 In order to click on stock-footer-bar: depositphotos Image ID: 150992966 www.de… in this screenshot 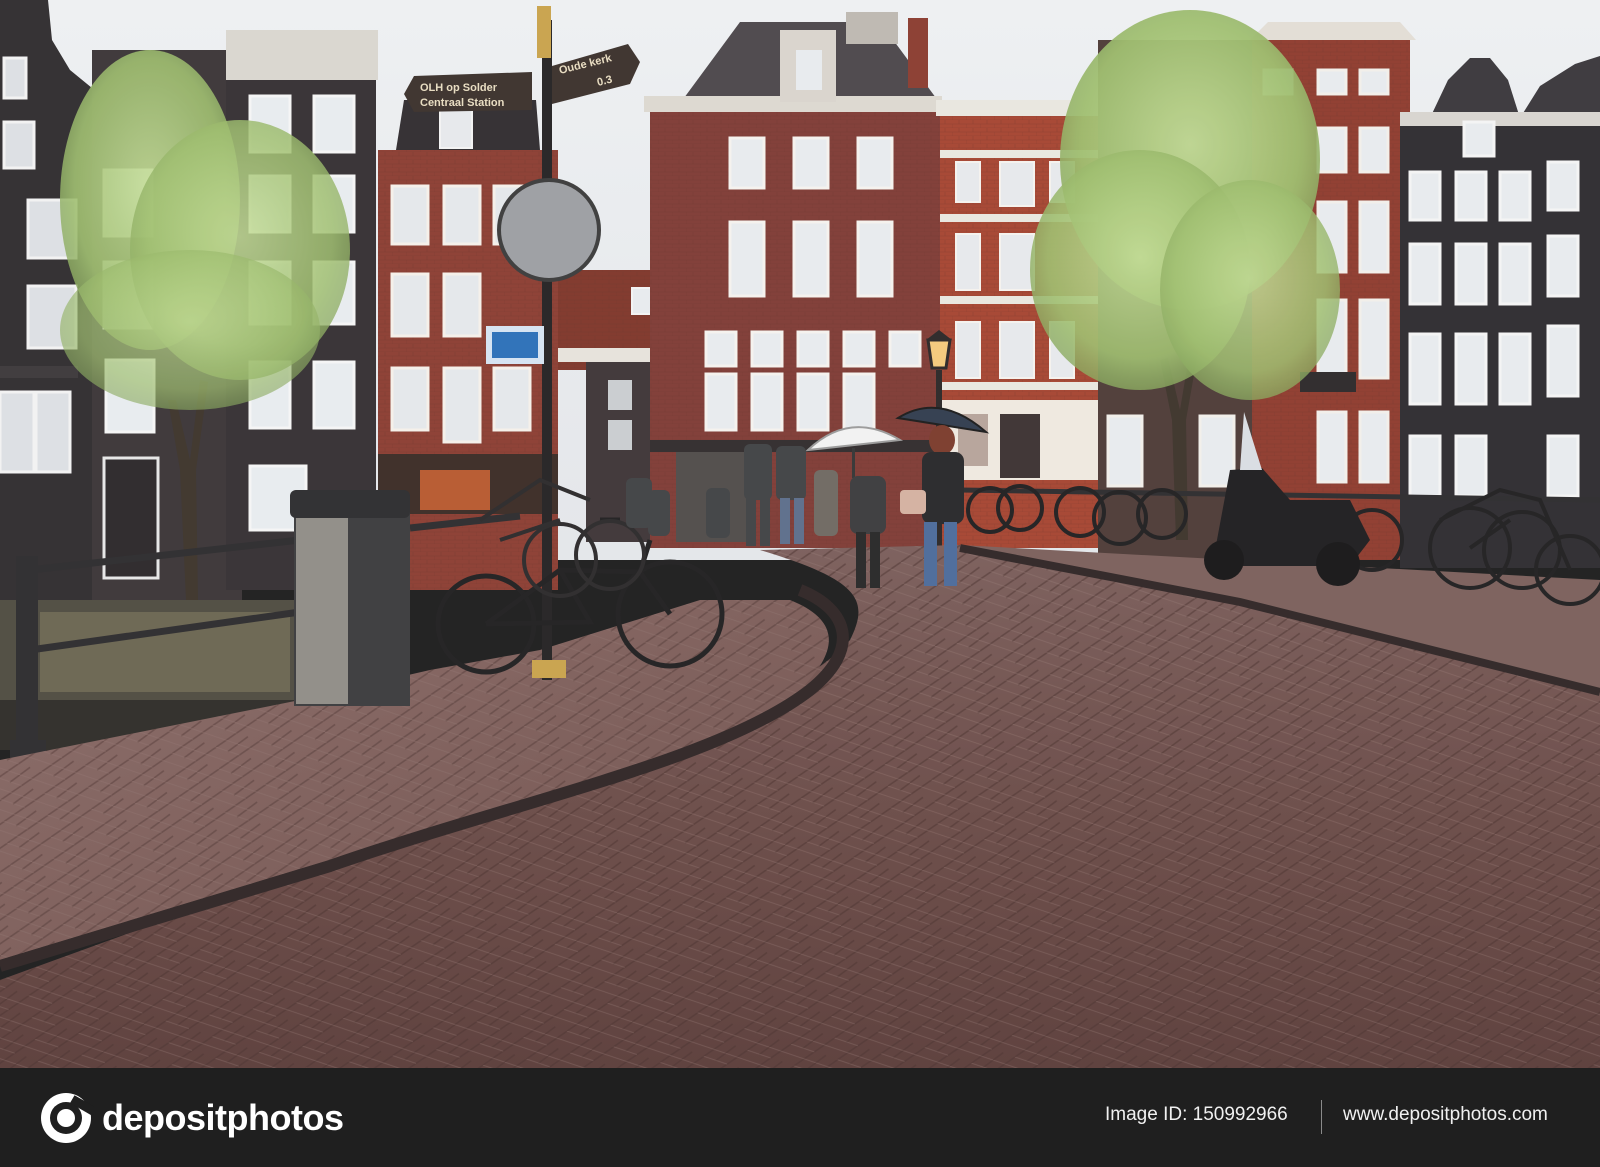, I will do `click(800, 1117)`.